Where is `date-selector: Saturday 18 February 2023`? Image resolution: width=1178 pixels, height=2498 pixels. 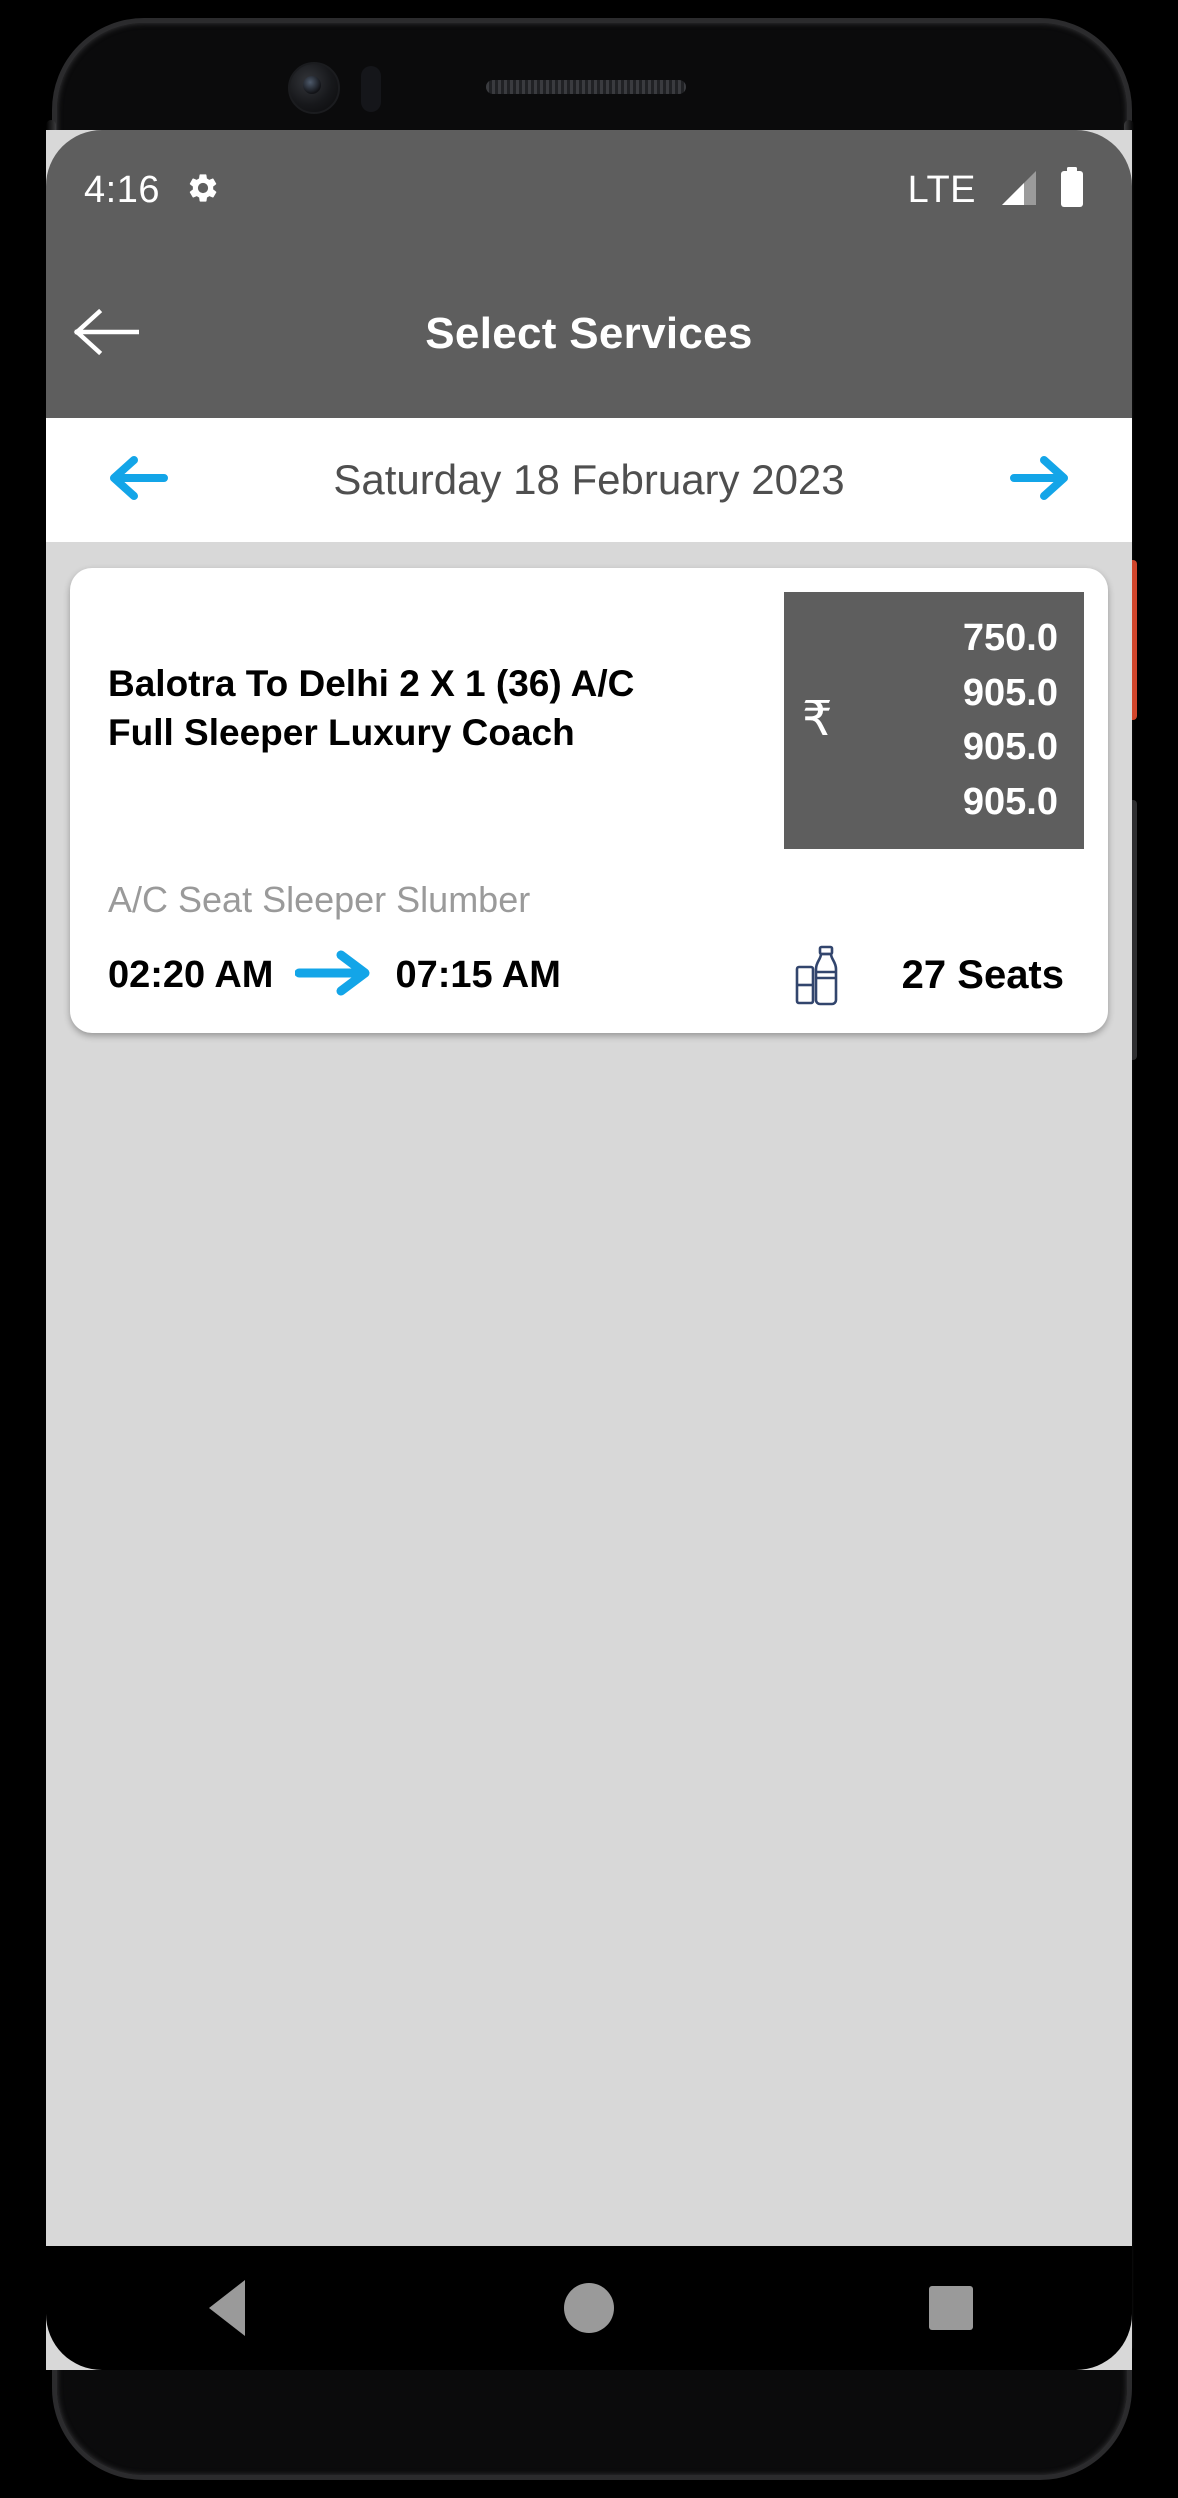
date-selector: Saturday 18 February 2023 is located at coordinates (589, 480).